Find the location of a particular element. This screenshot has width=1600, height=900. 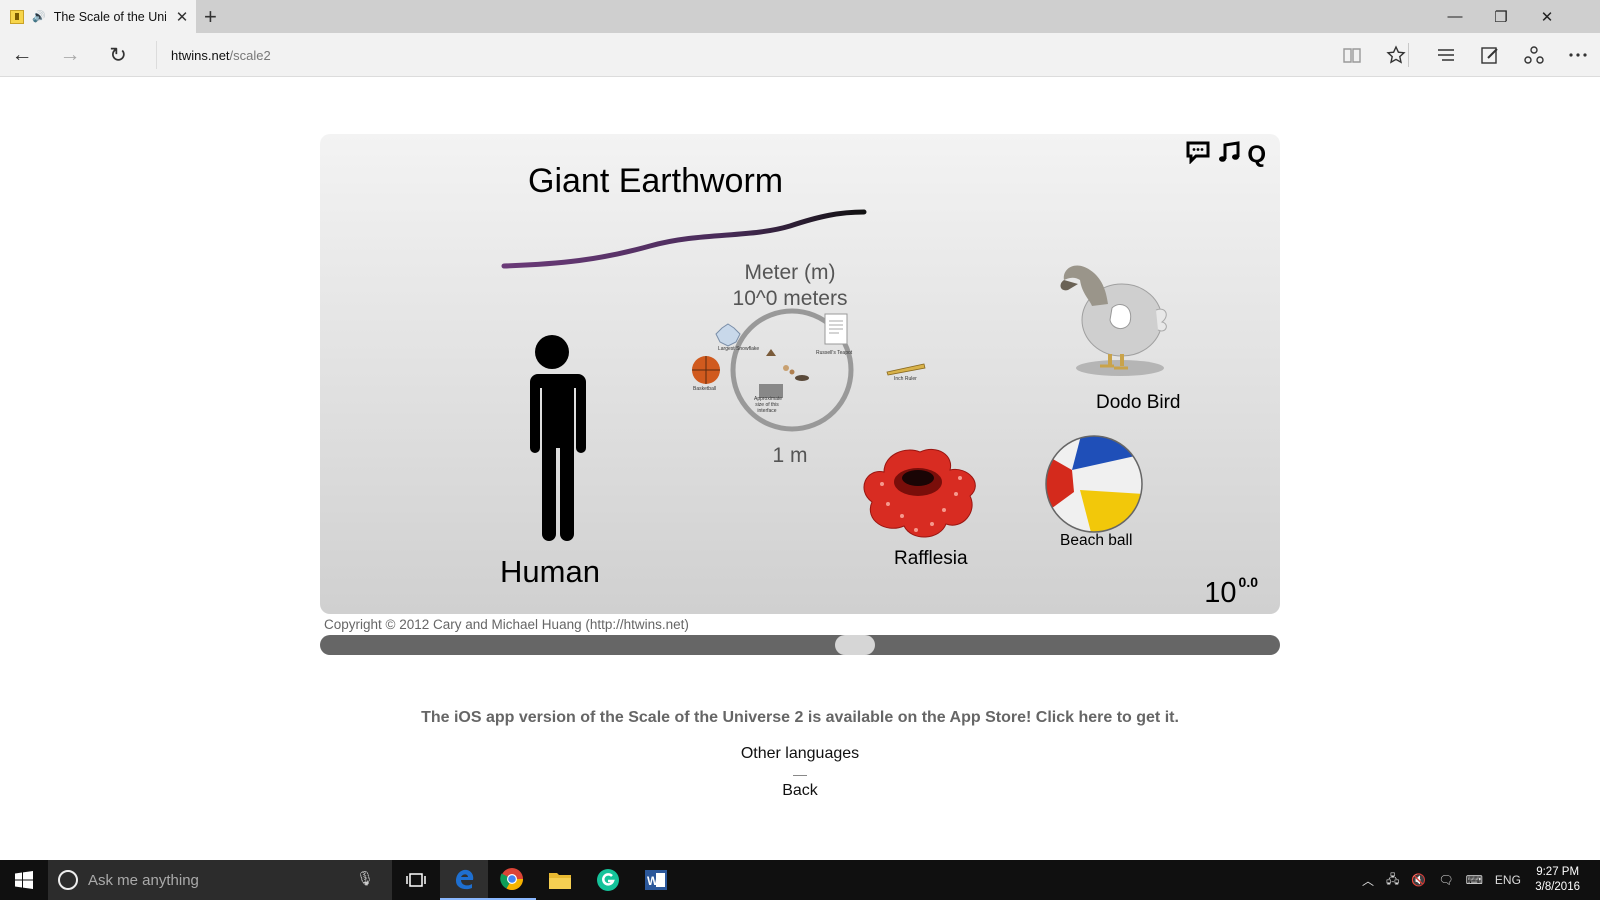

minimize-button: — is located at coordinates (1455, 16).